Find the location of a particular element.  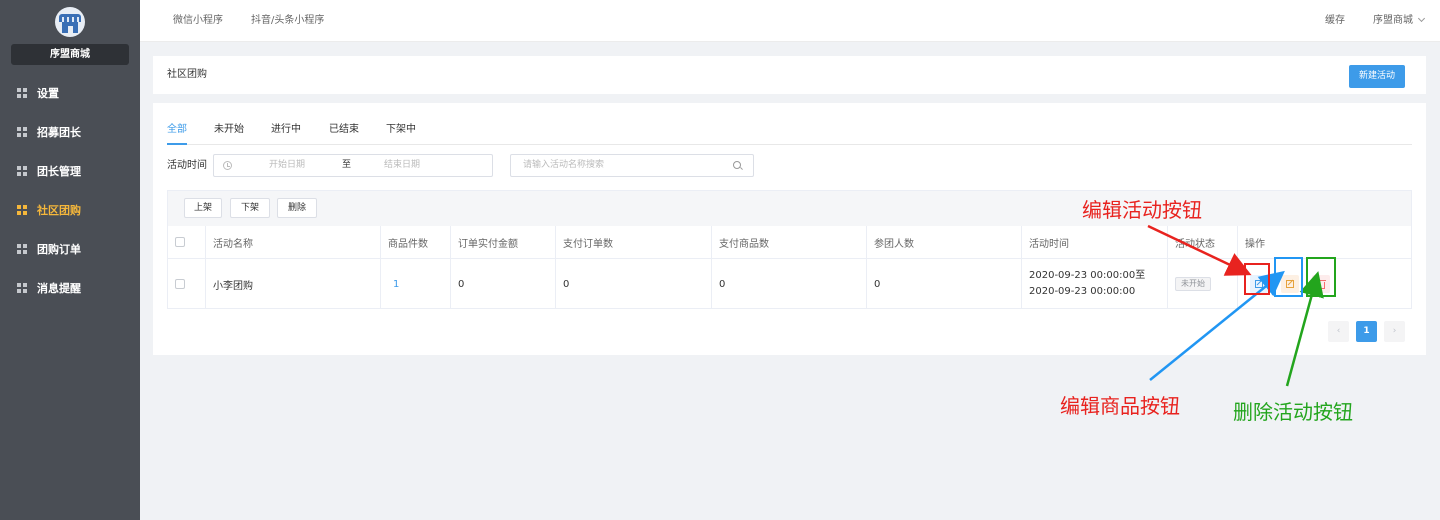

chevron-down-icon is located at coordinates (1421, 18).